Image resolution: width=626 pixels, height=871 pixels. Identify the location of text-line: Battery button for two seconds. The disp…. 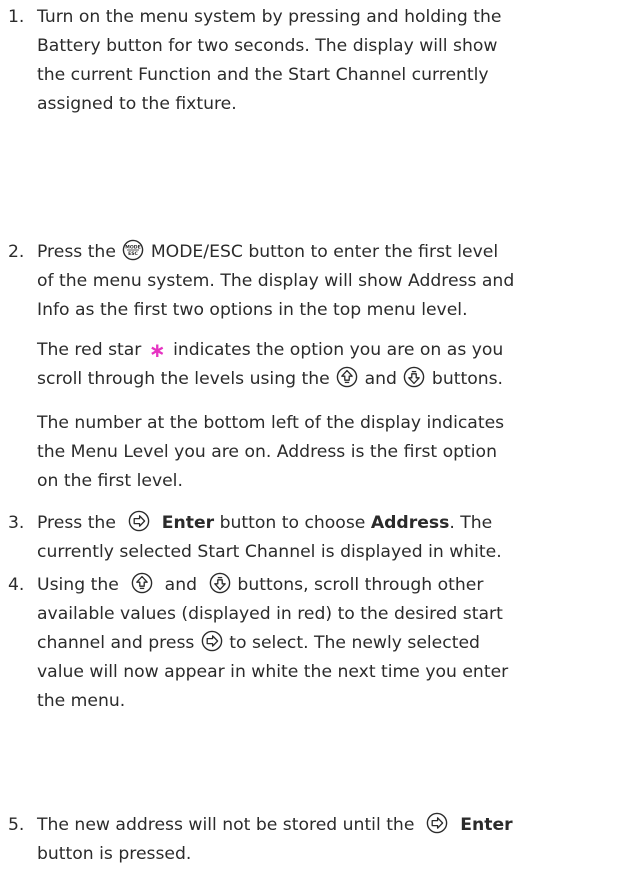
(267, 46).